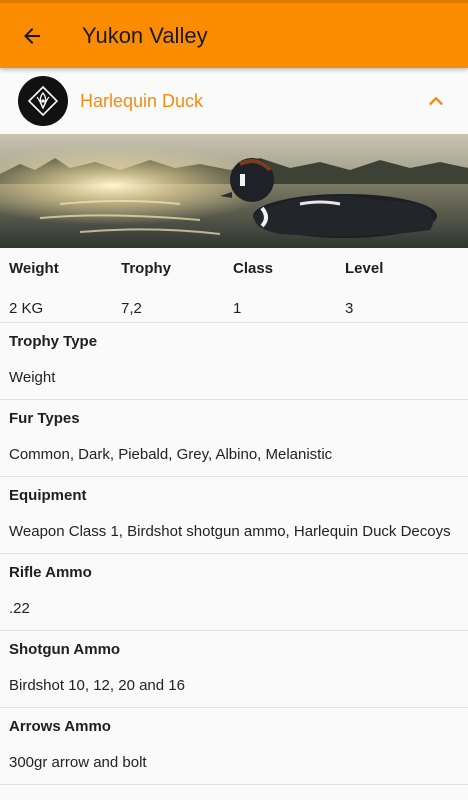 This screenshot has width=468, height=800. I want to click on section-rifle-ammo: Rifle Ammo .22, so click(234, 592).